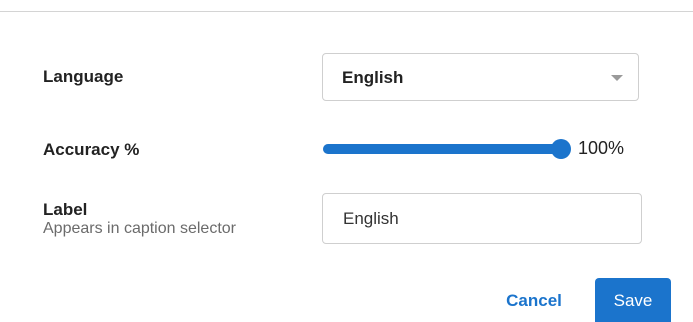 This screenshot has width=693, height=322. I want to click on caption-label-helper: Appears in caption selector, so click(139, 228).